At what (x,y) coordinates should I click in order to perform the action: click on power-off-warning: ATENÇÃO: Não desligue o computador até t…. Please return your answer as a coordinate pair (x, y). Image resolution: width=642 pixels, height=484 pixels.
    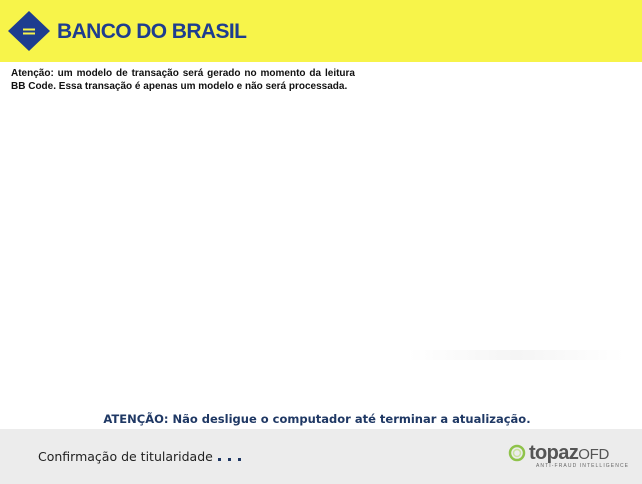
    Looking at the image, I should click on (317, 419).